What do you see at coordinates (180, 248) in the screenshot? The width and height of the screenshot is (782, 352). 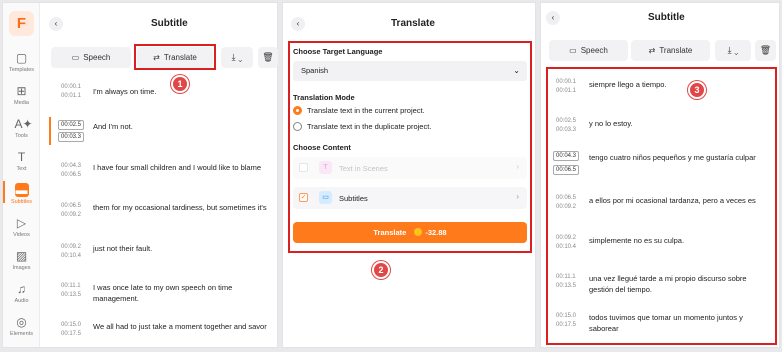 I see `subtitle-text: just not their fault.` at bounding box center [180, 248].